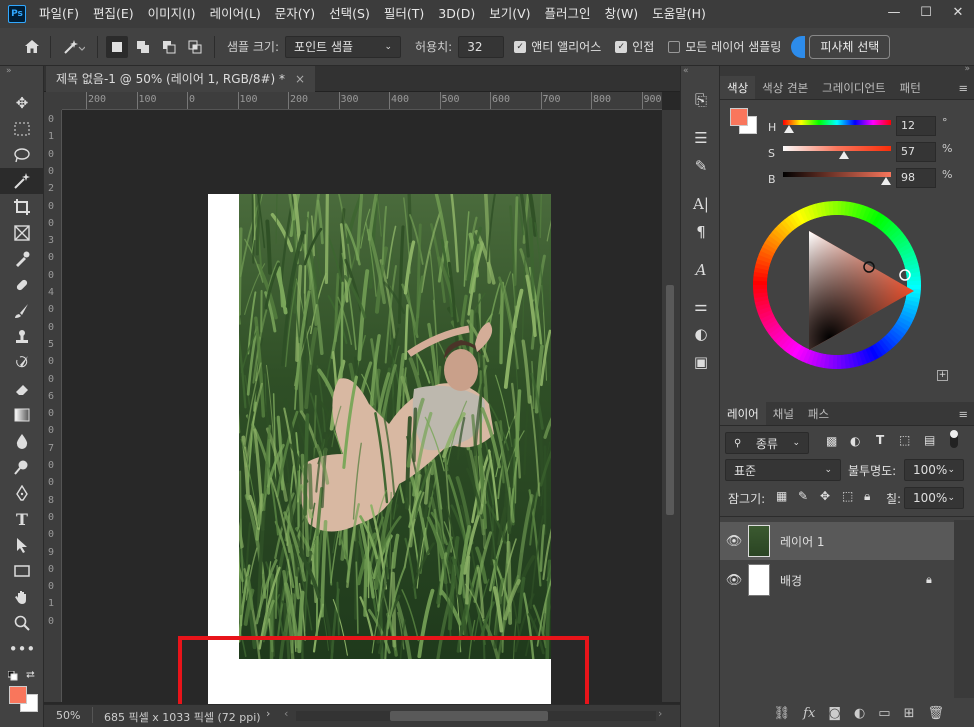 Image resolution: width=974 pixels, height=727 pixels. I want to click on filter-type-icon: T, so click(880, 440).